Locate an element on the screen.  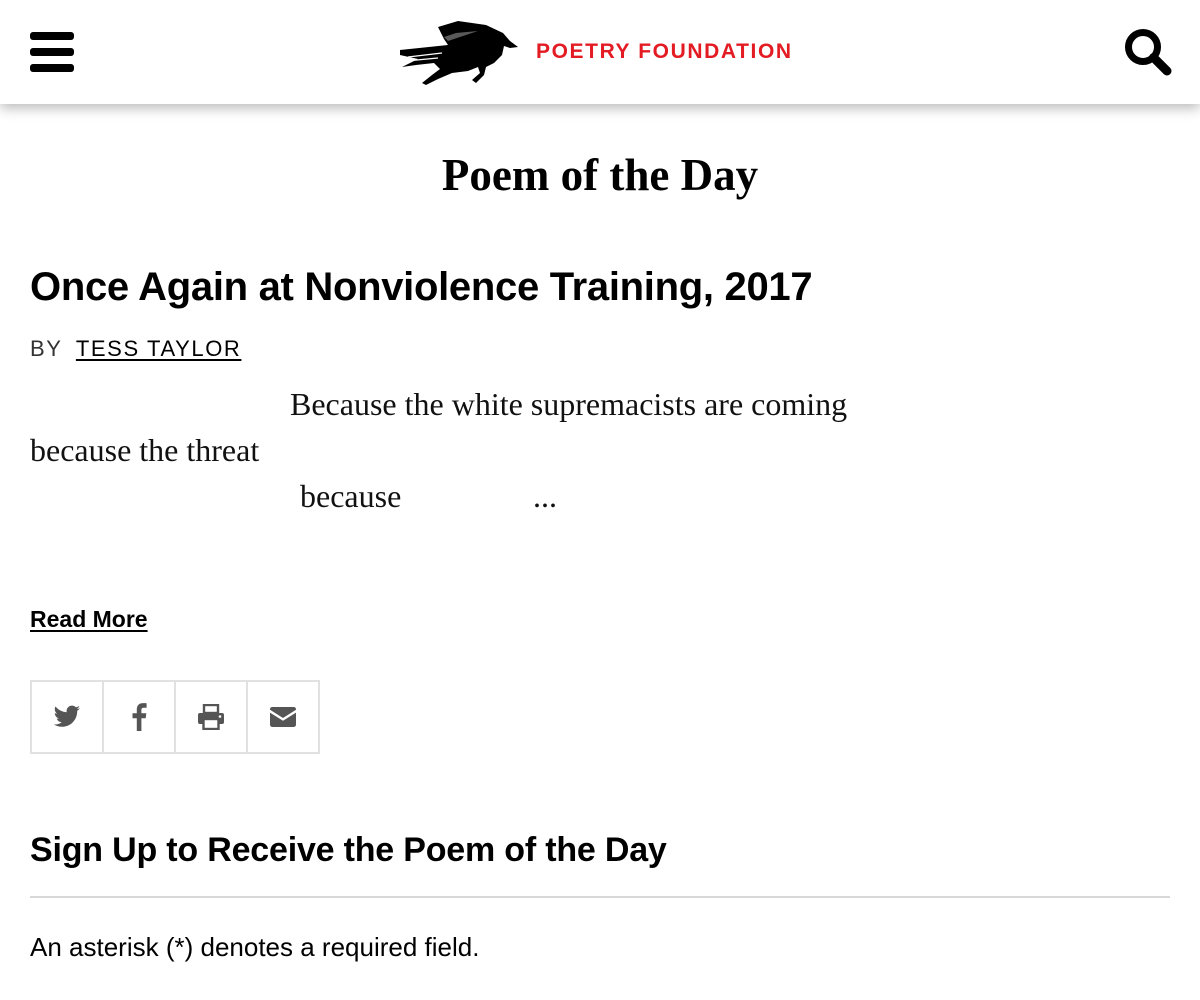
share-twitter-button is located at coordinates (67, 717).